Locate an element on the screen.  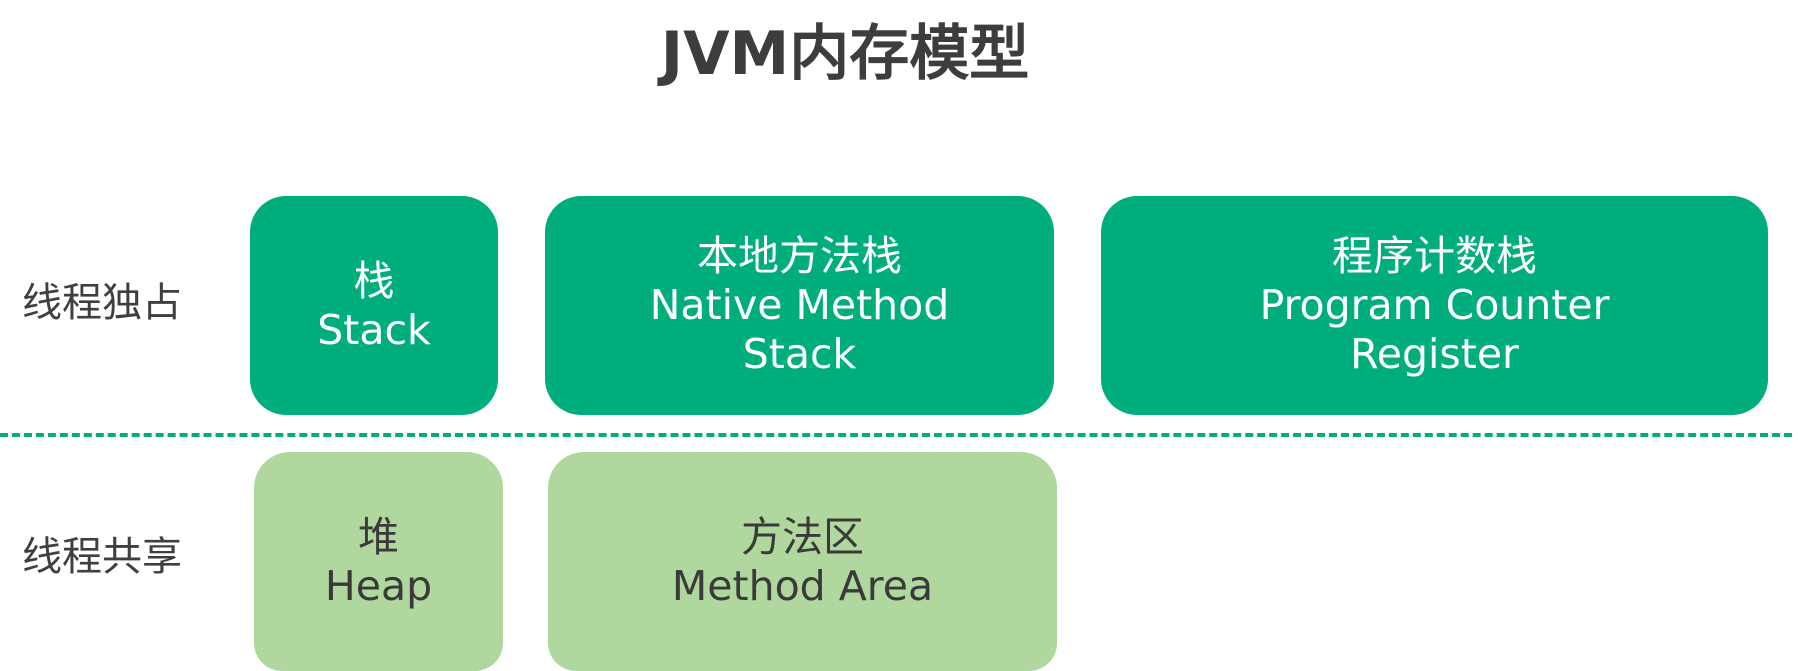
method-area-box: 方法区 Method Area is located at coordinates (802, 561).